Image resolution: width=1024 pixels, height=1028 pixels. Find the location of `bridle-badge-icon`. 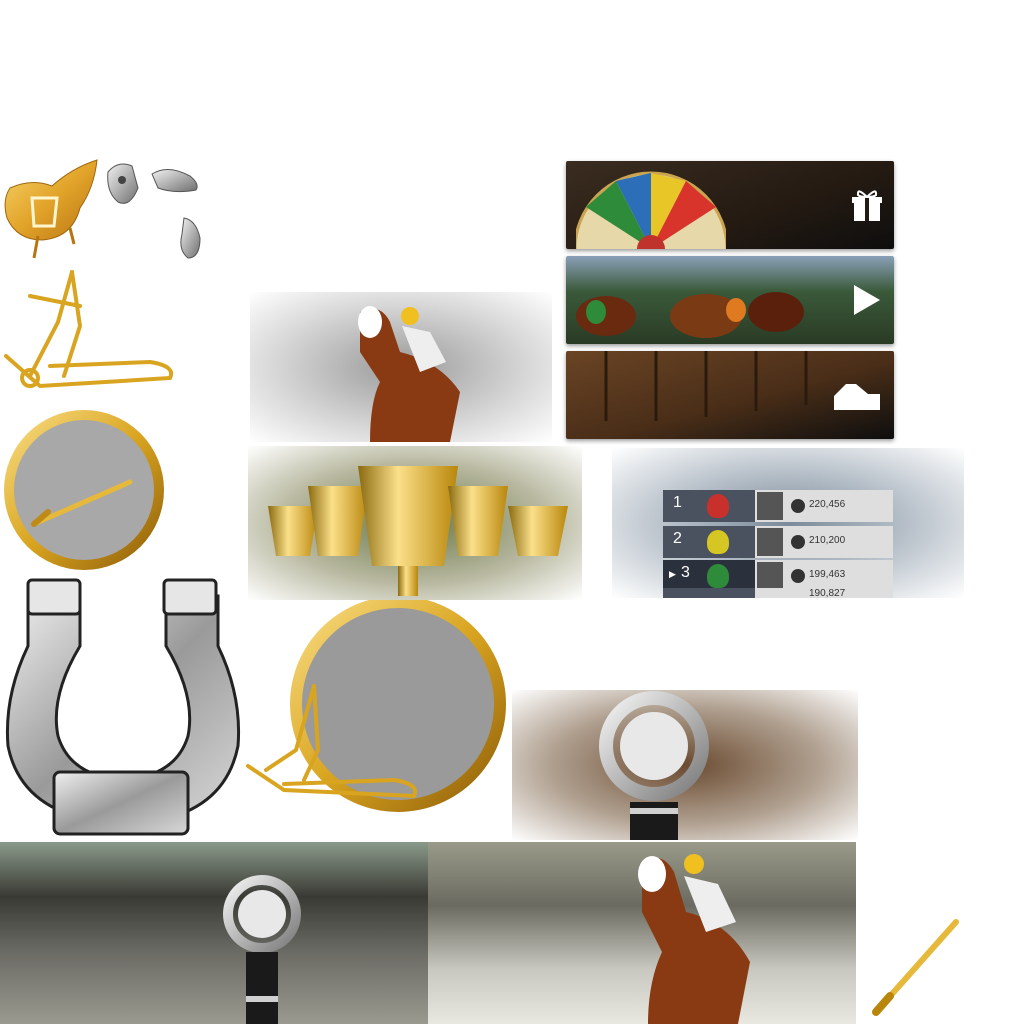

bridle-badge-icon is located at coordinates (376, 704).